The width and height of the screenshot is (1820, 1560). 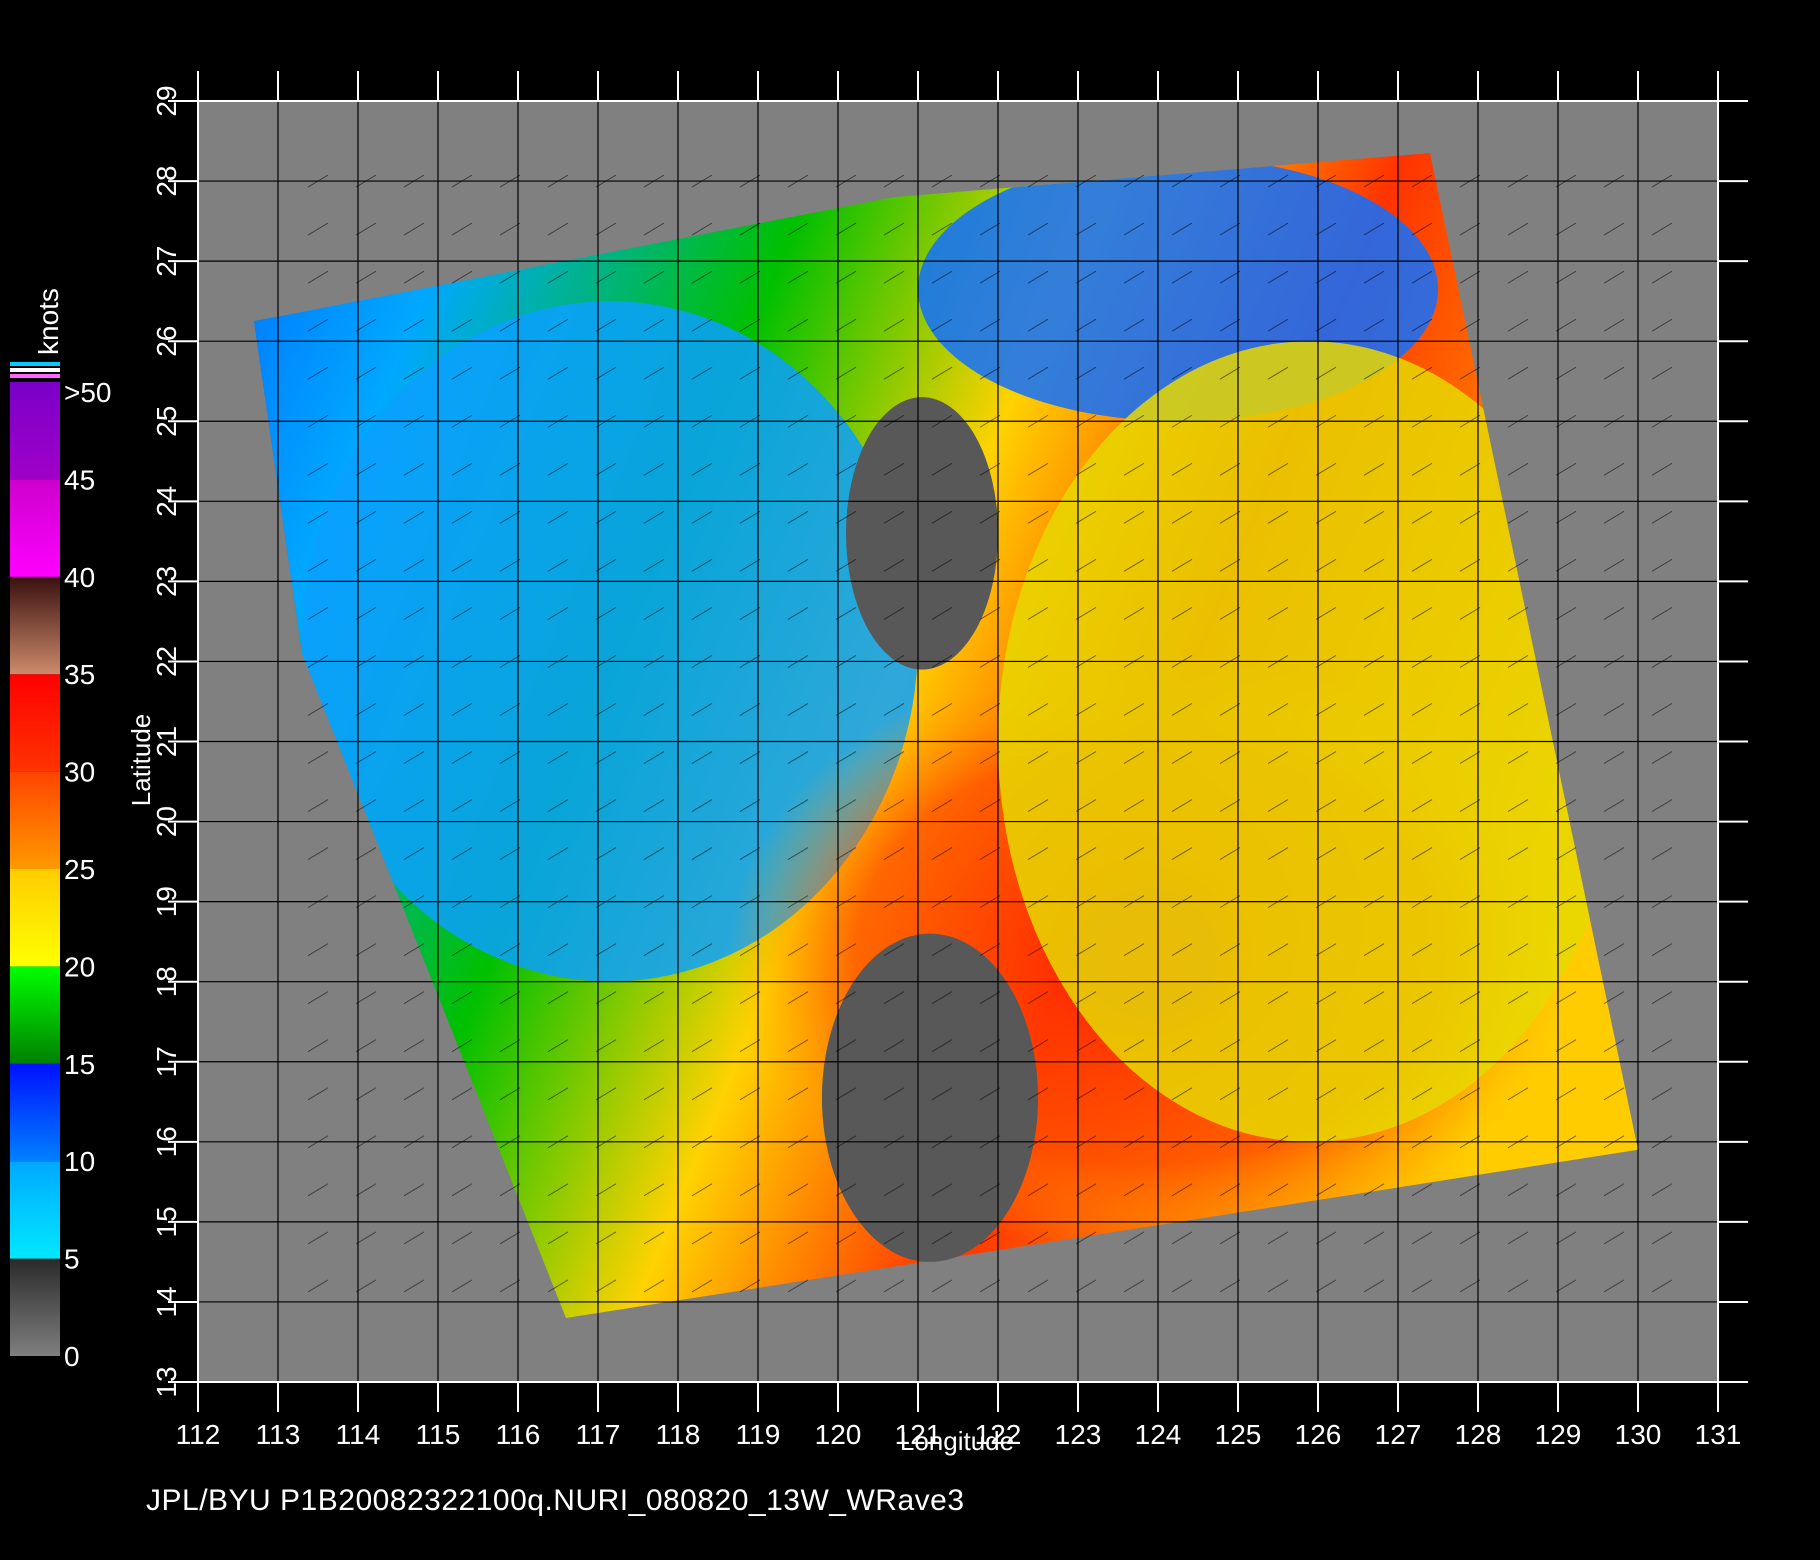 I want to click on y-tick-label: 18, so click(x=166, y=981).